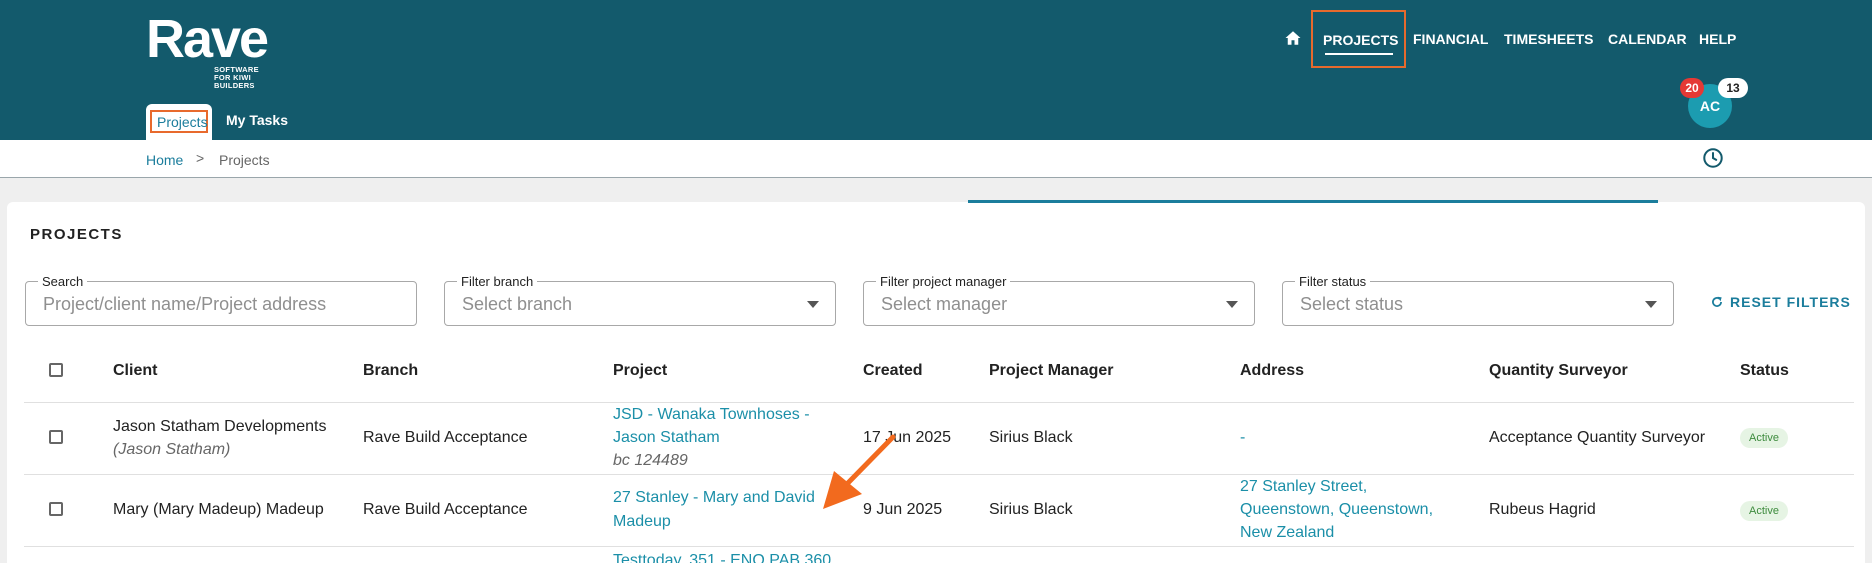  I want to click on reset-filters-label: RESET FILTERS, so click(1790, 302).